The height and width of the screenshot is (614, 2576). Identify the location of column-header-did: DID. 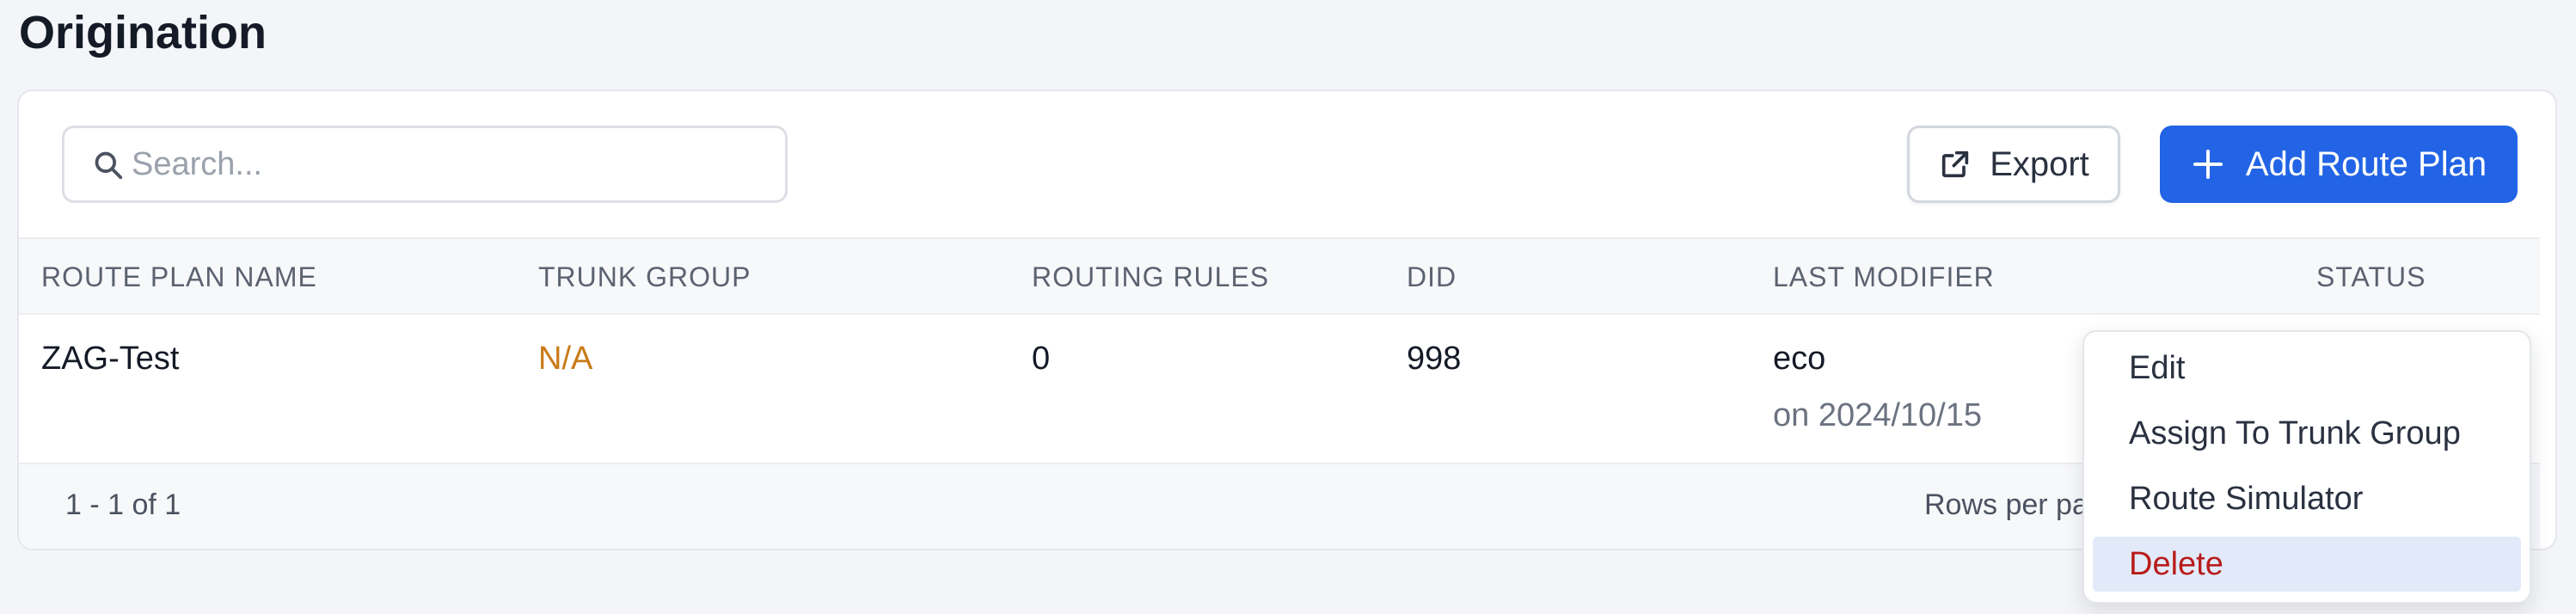
(1432, 277).